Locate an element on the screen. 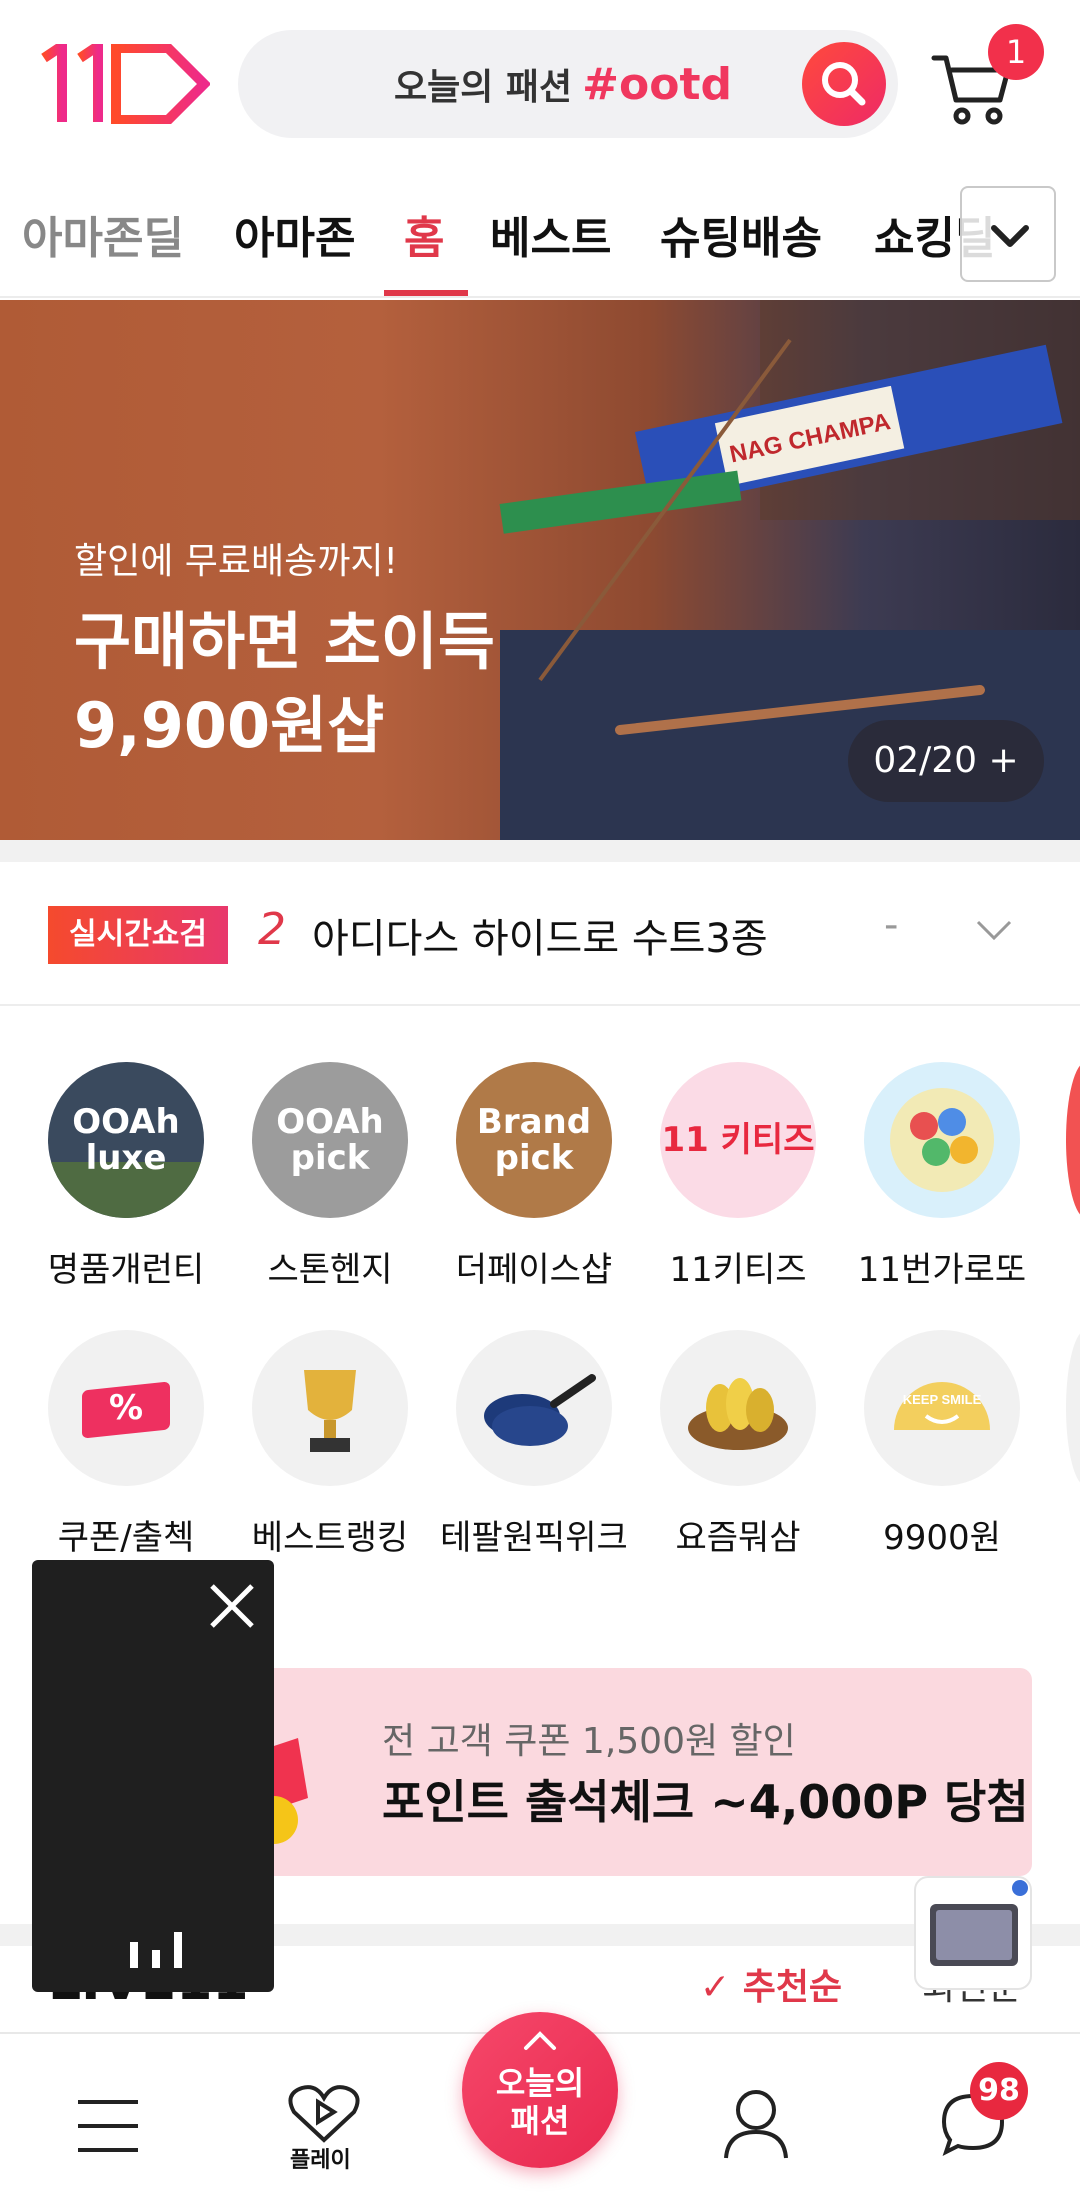 The width and height of the screenshot is (1080, 2208). shortcut-best-ranking: 베스트랭킹 is located at coordinates (330, 1444).